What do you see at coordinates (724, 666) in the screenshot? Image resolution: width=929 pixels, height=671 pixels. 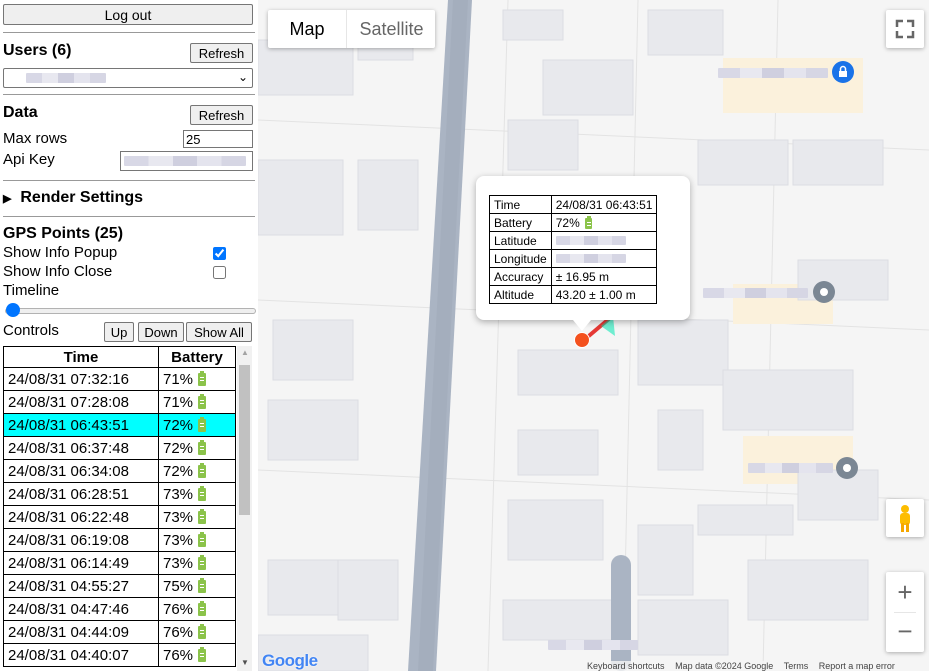 I see `map-data-attribution: Map data ©2024 Google` at bounding box center [724, 666].